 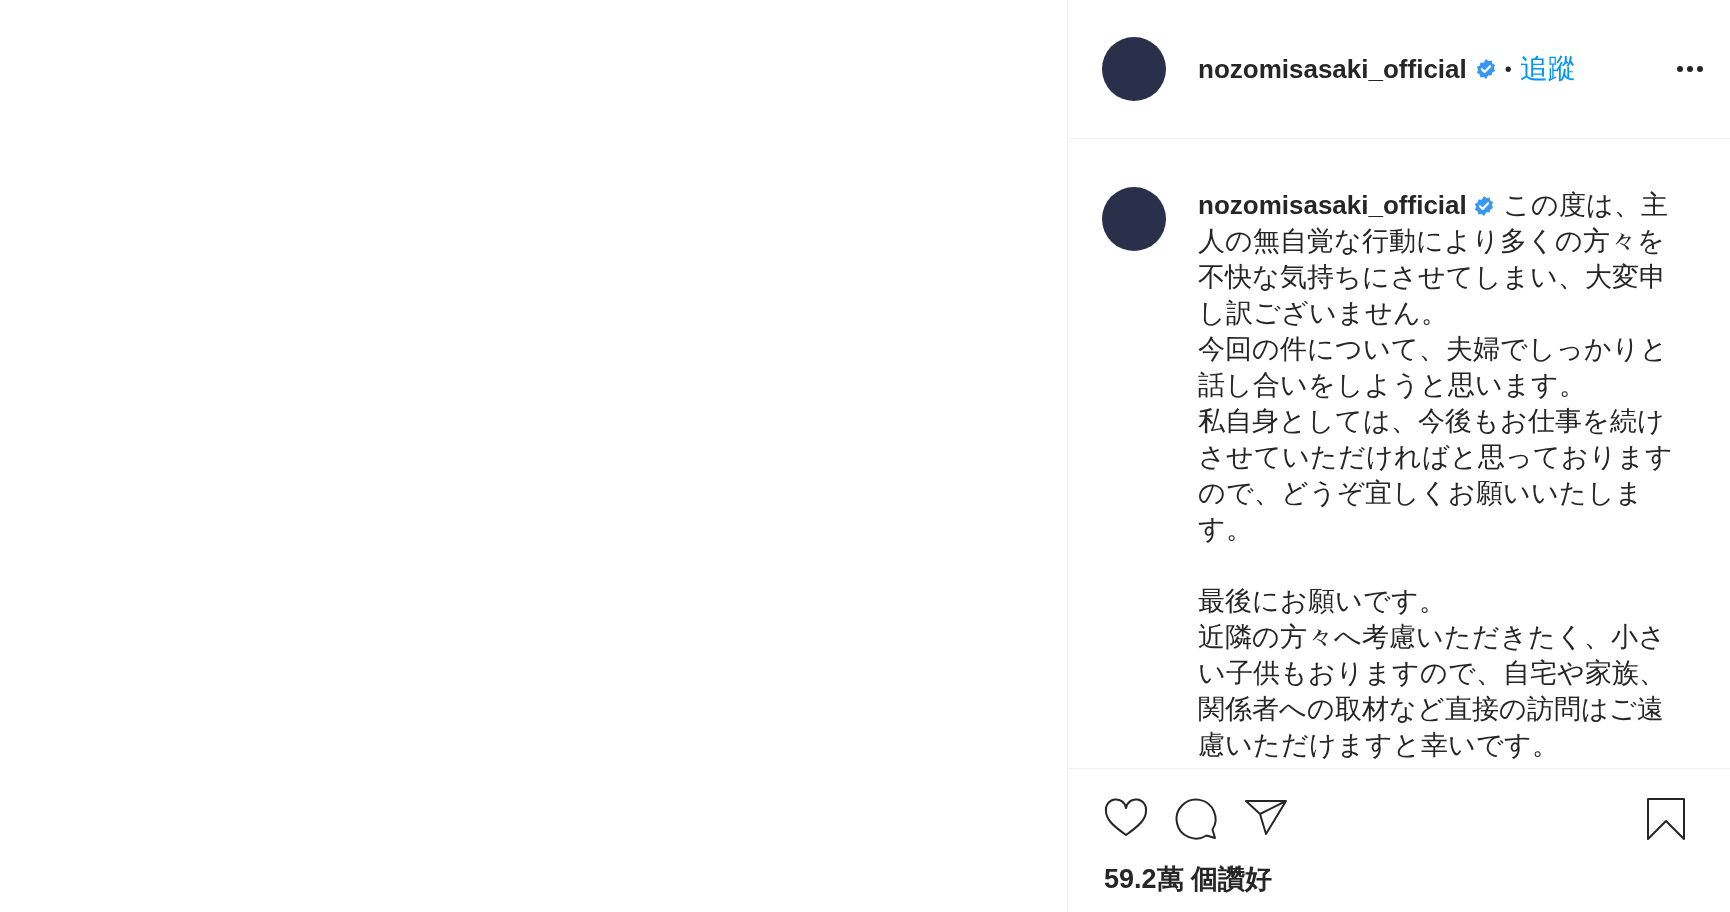 I want to click on likes-count: 59.2萬 個讚好, so click(x=1399, y=870).